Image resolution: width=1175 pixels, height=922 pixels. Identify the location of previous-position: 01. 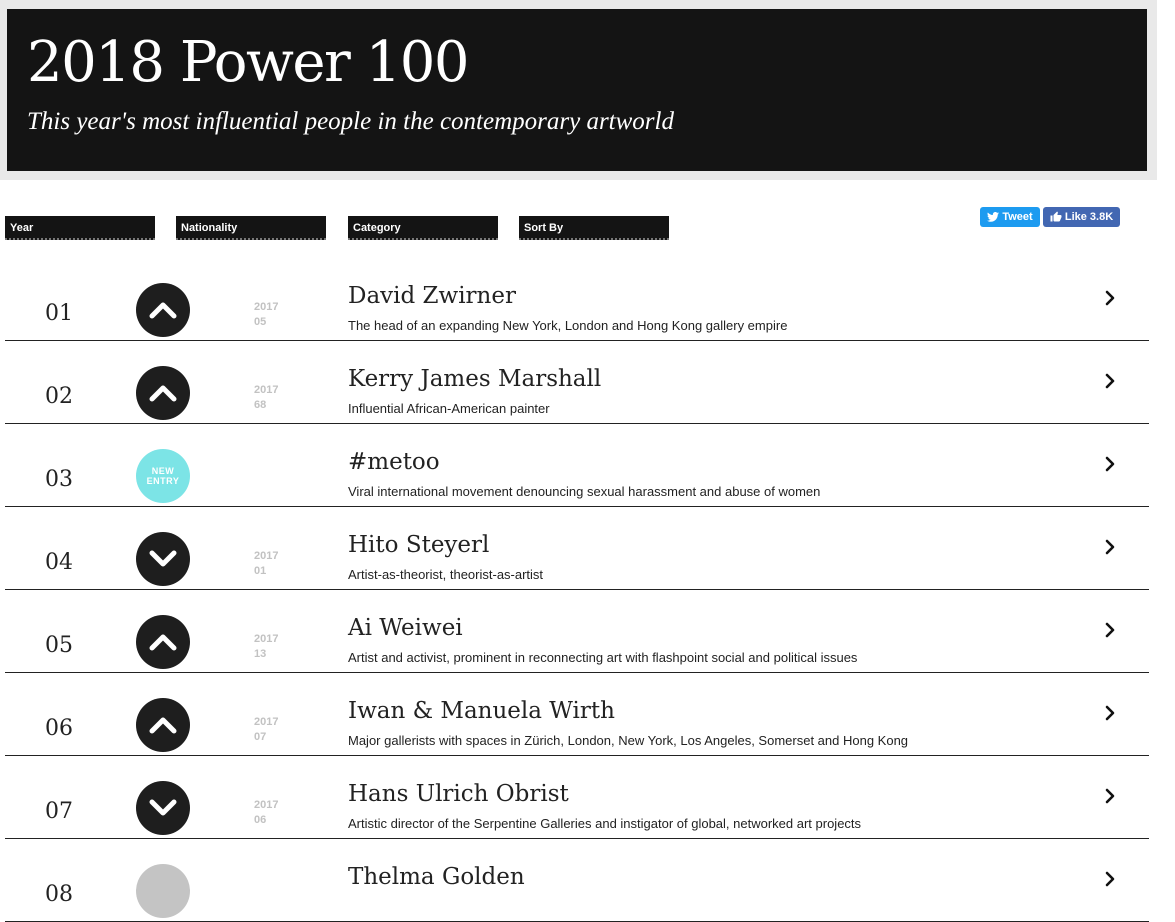
(260, 571).